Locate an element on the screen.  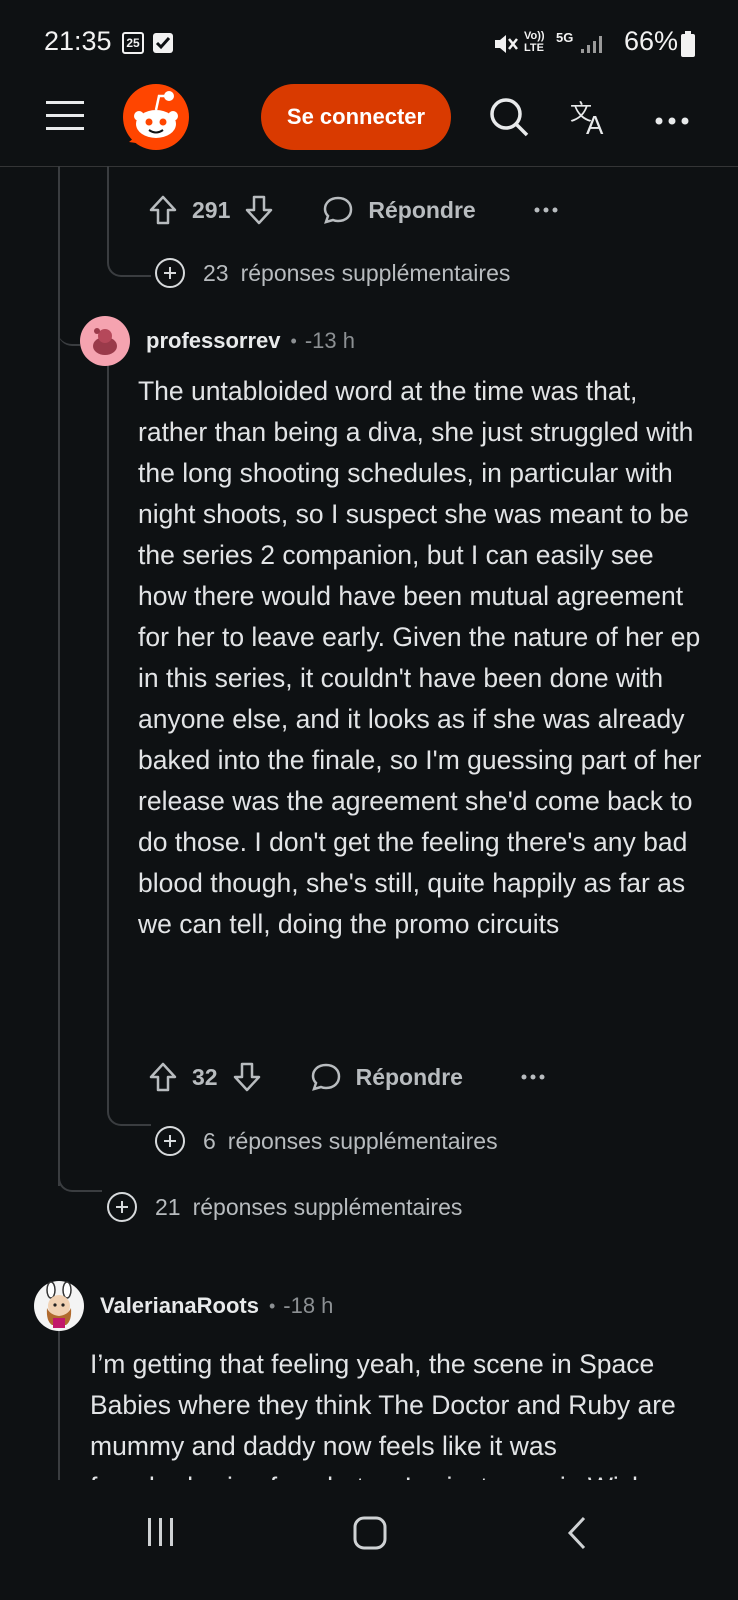
comment-actions: 291 Répondre is located at coordinates (353, 210).